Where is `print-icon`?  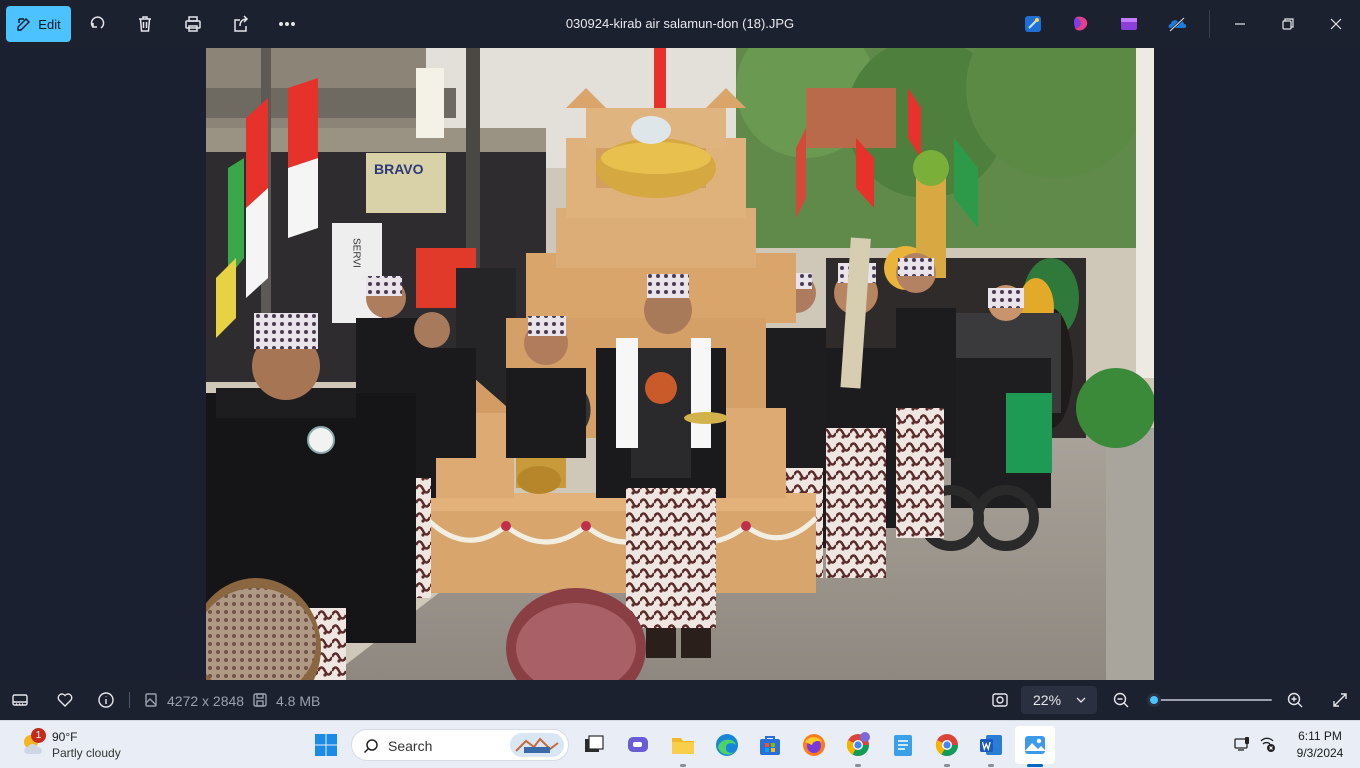 print-icon is located at coordinates (193, 24).